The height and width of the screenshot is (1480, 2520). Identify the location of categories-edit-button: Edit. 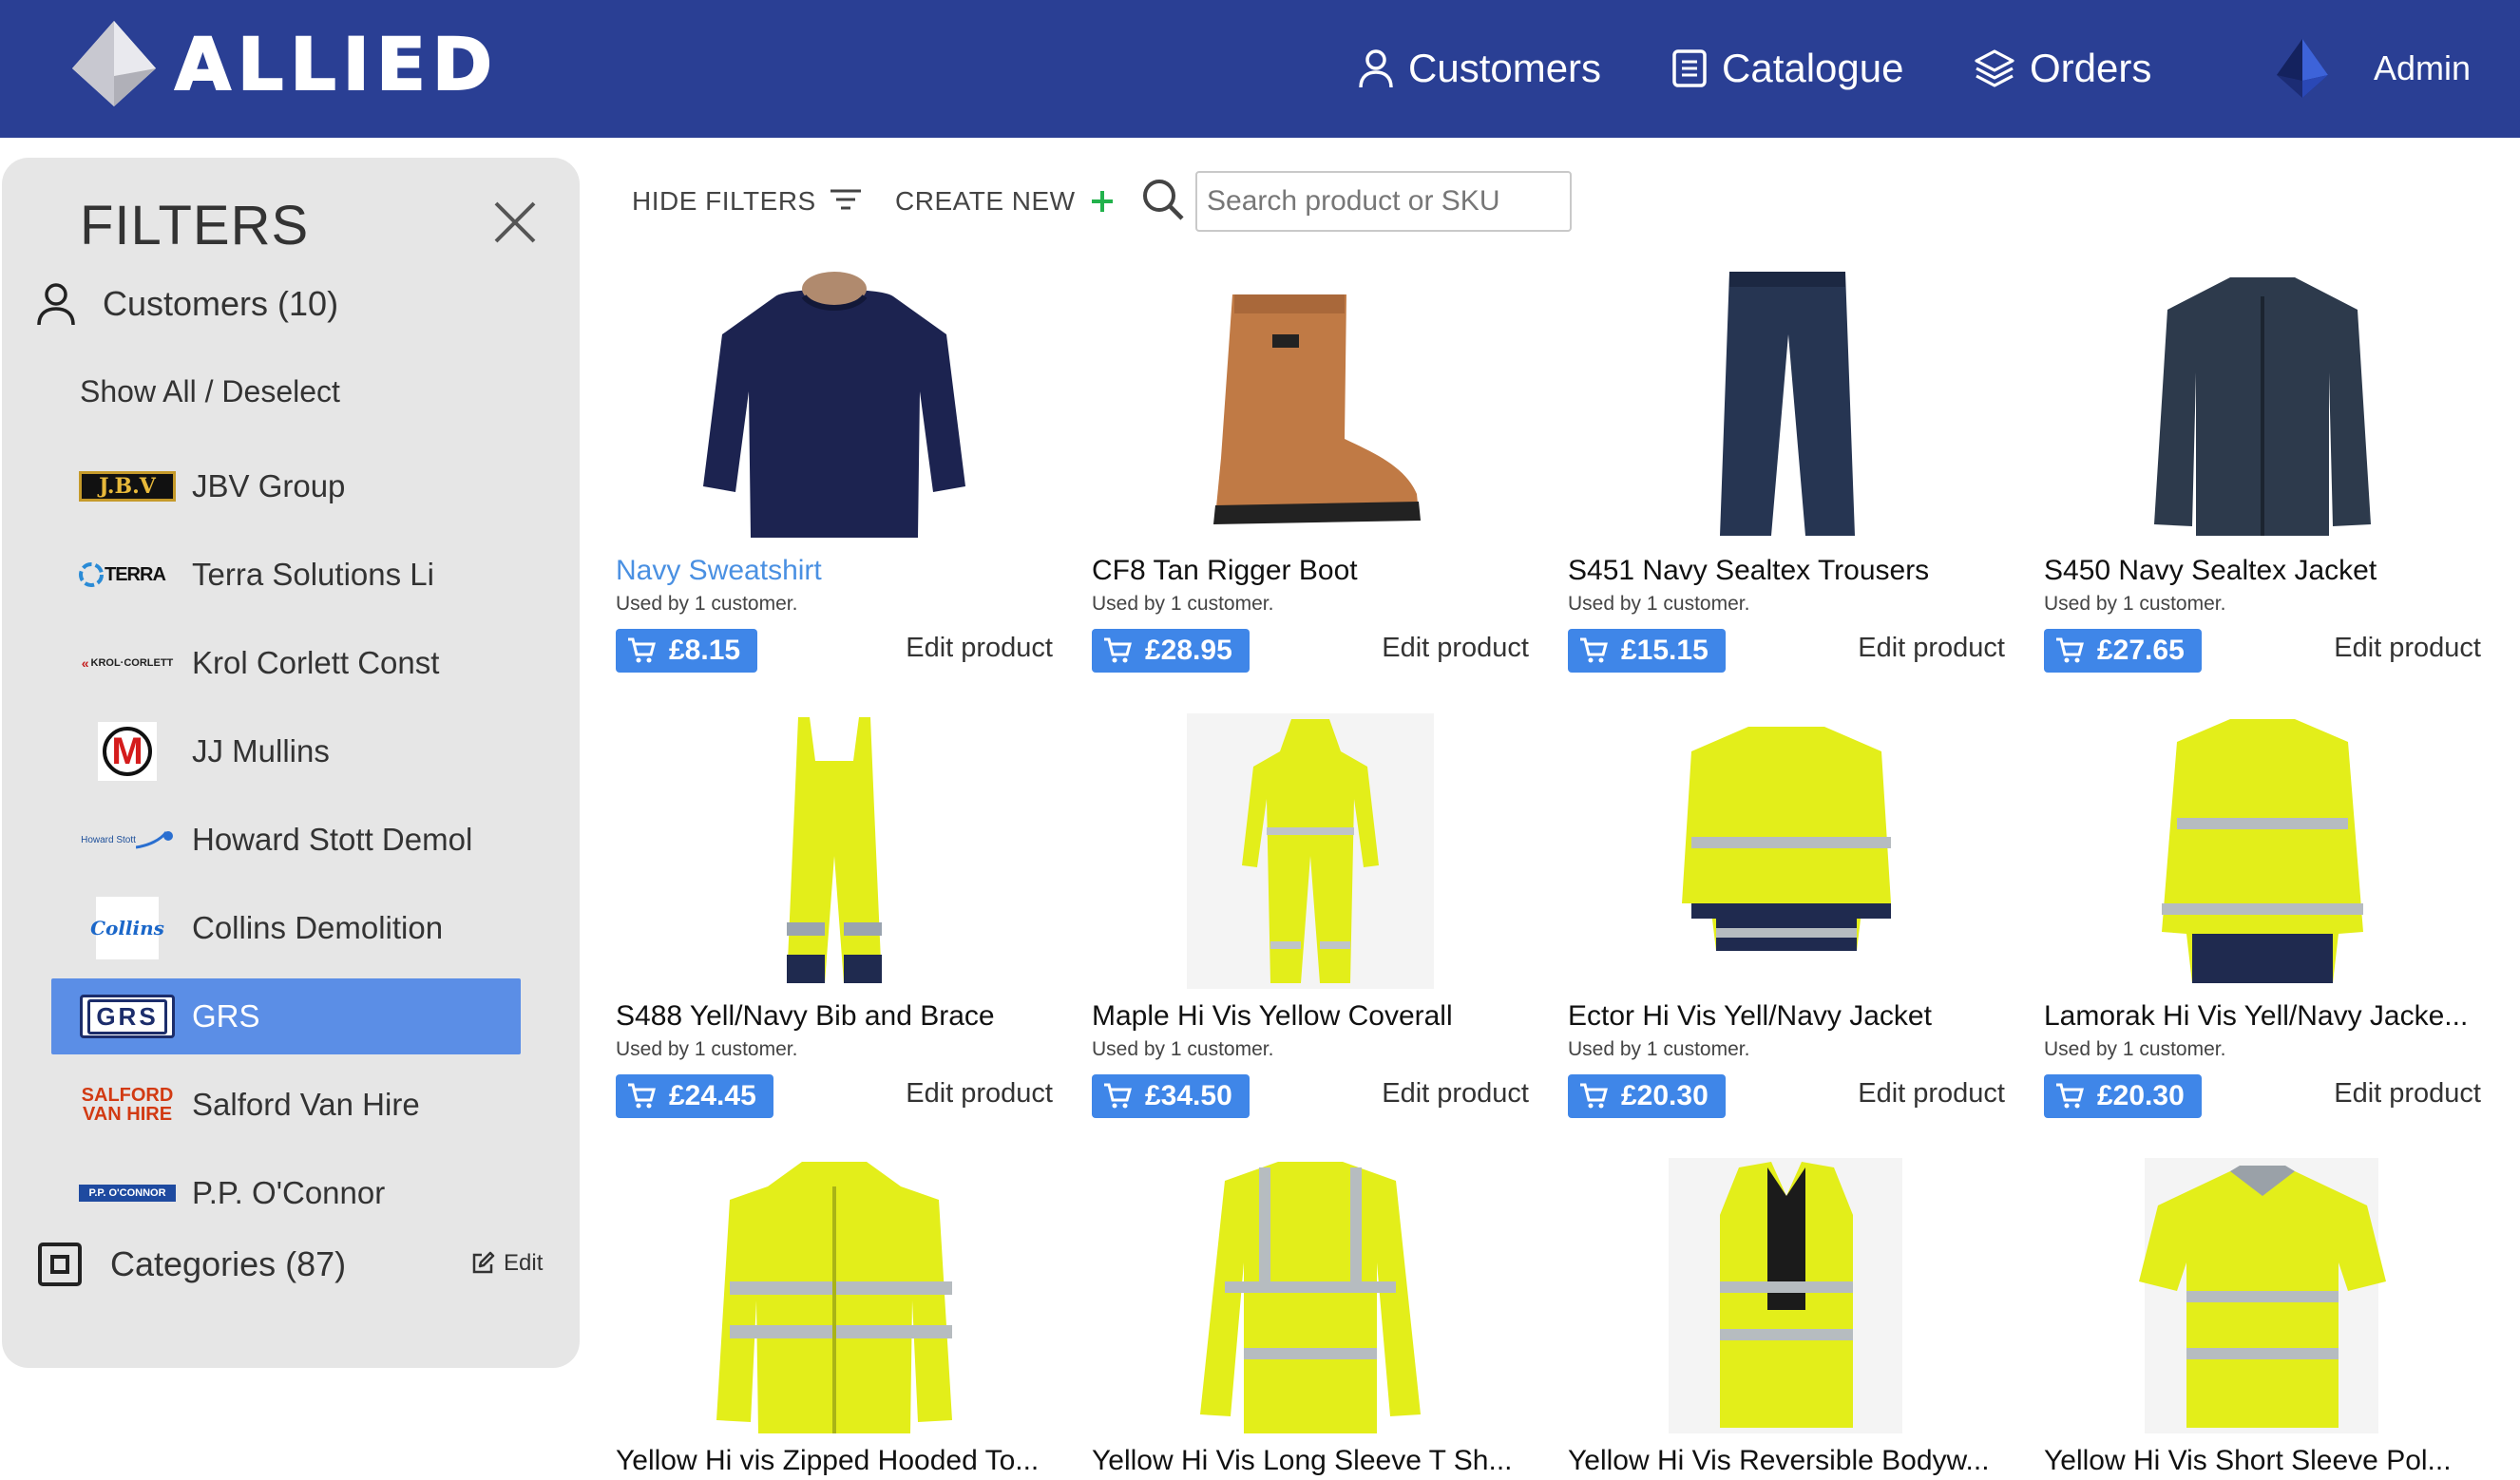
(506, 1263).